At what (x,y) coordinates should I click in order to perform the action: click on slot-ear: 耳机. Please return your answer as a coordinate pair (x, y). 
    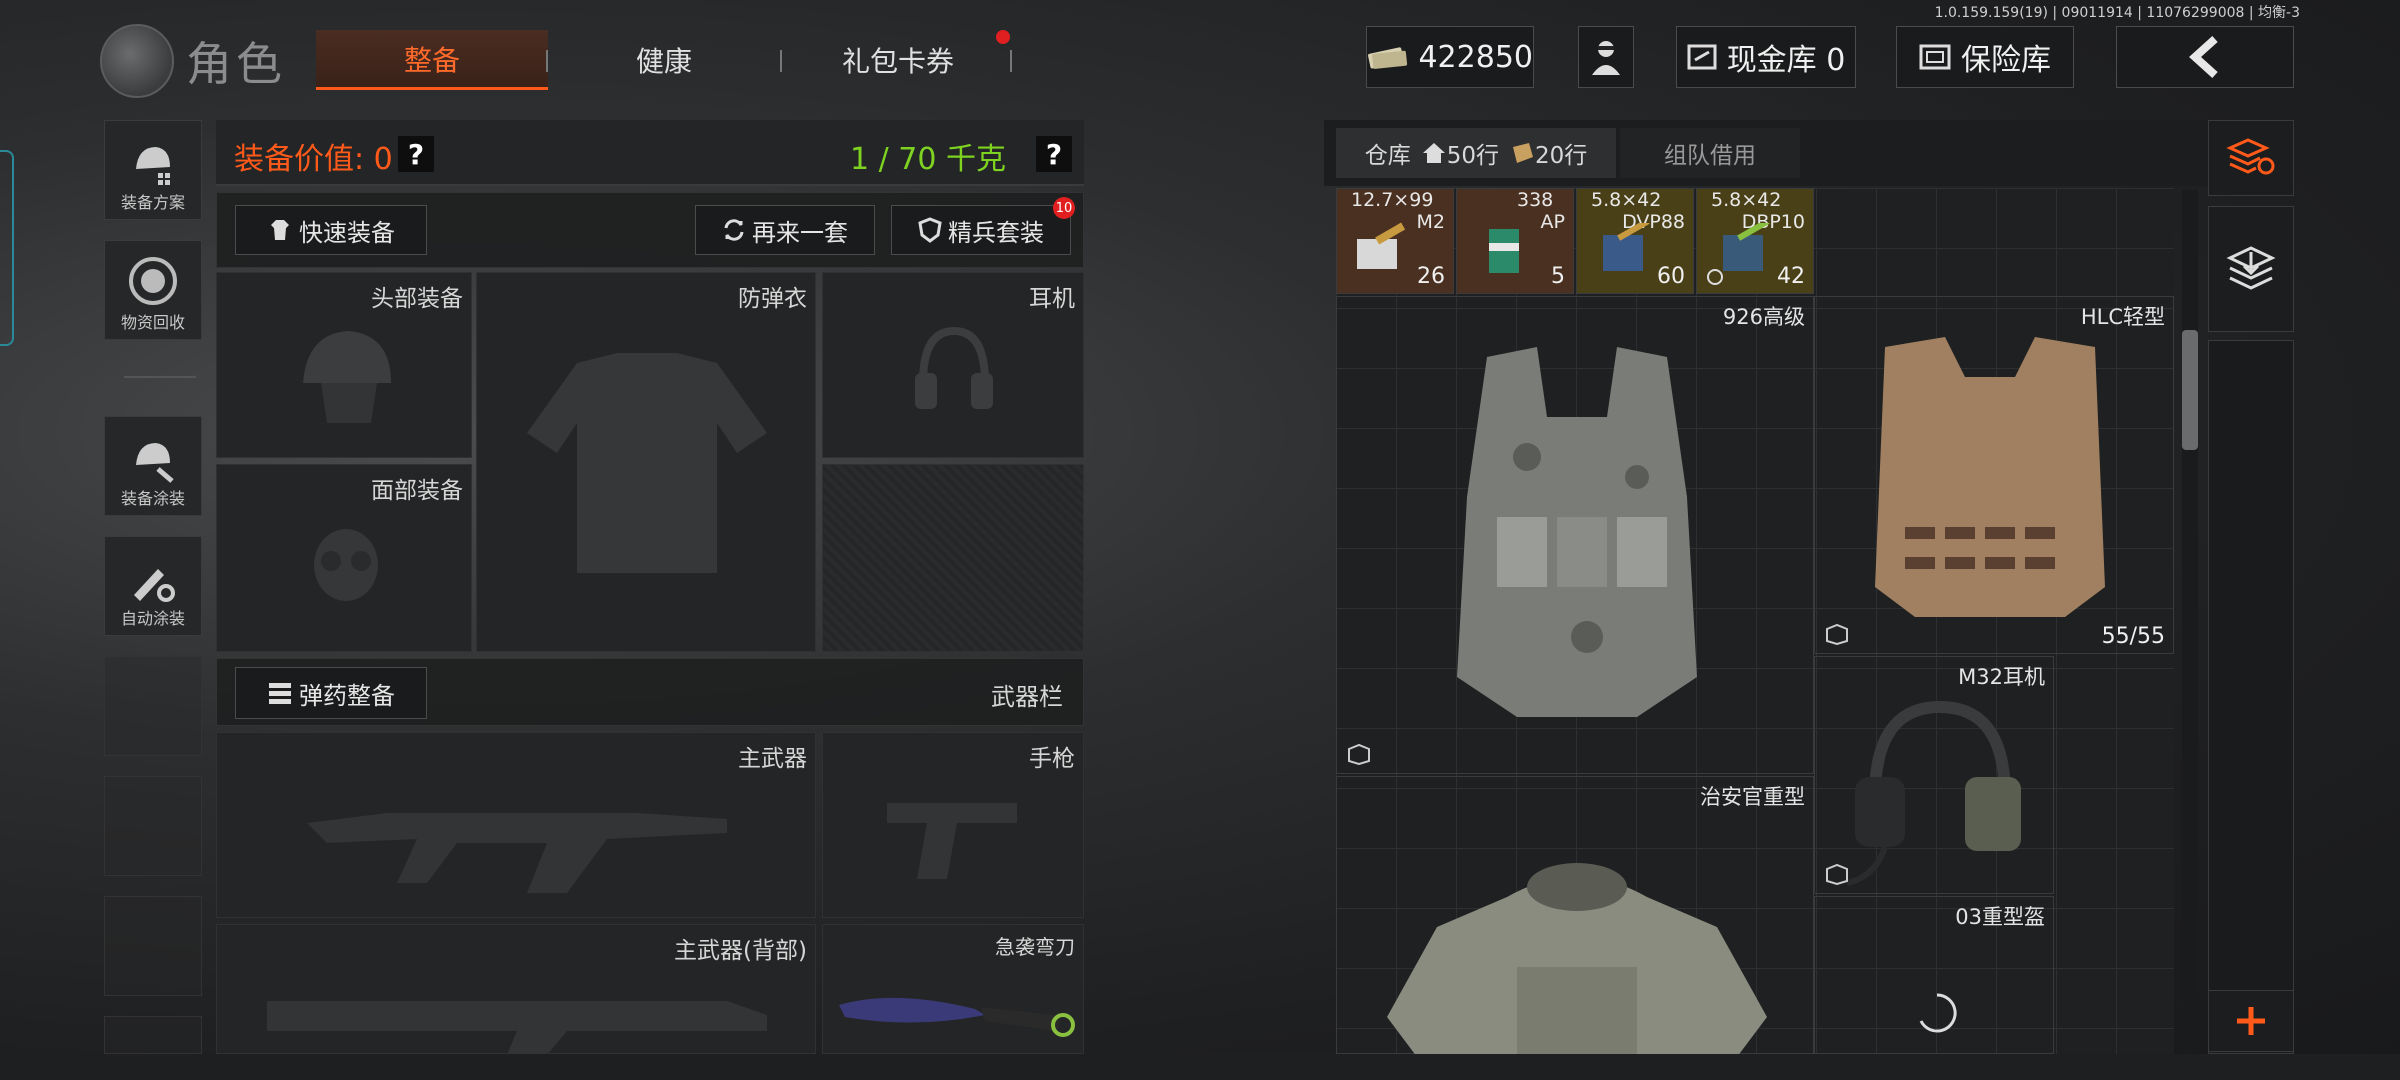
    Looking at the image, I should click on (953, 365).